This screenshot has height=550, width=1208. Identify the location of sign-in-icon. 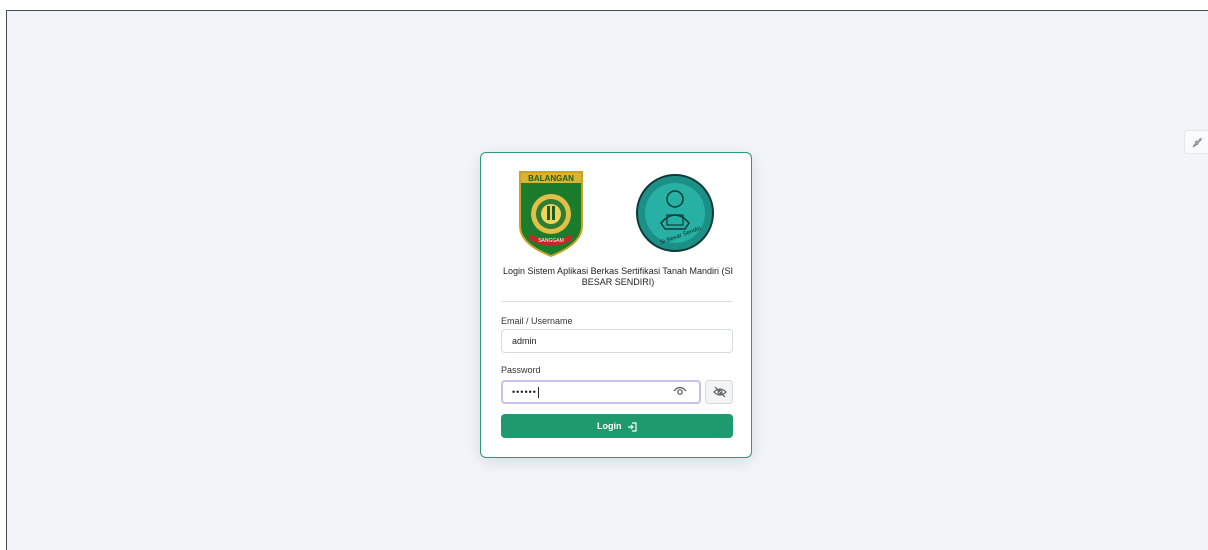
(632, 427).